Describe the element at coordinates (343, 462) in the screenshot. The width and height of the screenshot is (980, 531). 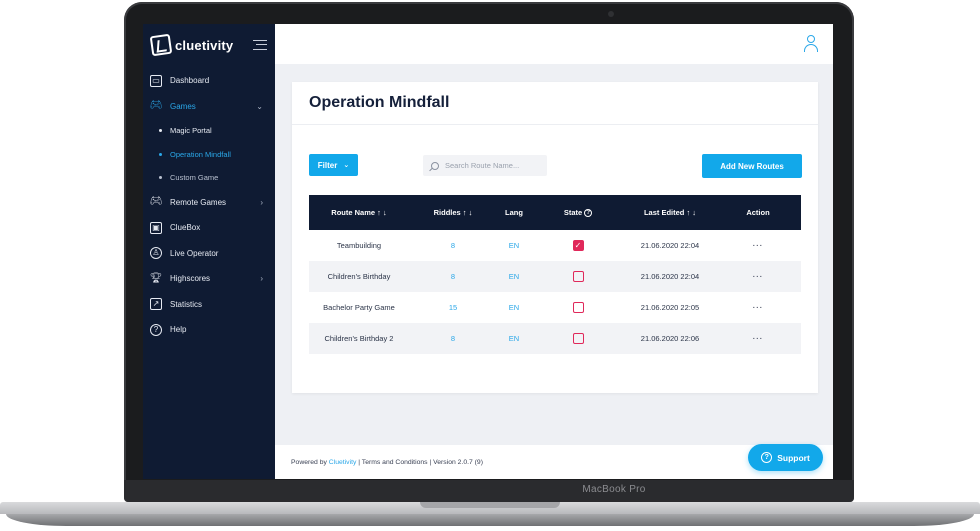
I see `footer-cluetivity-link: Cluetivity` at that location.